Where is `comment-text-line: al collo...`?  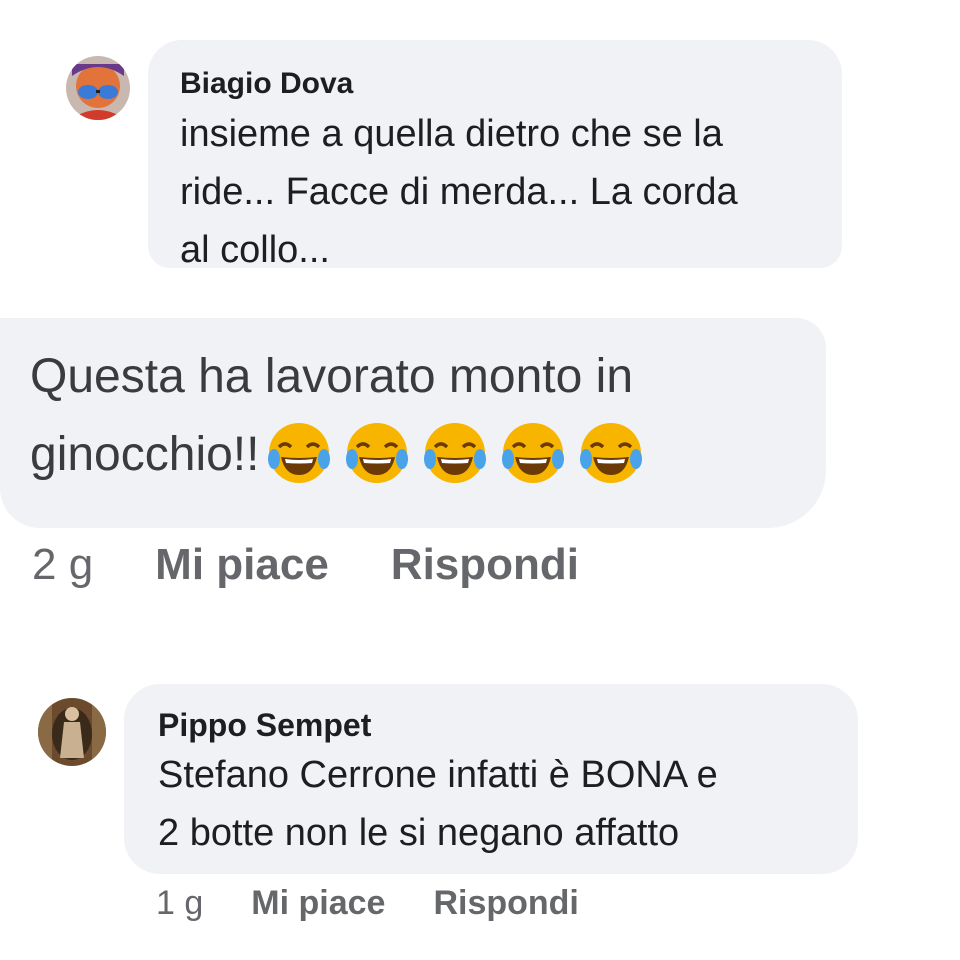
comment-text-line: al collo... is located at coordinates (255, 250).